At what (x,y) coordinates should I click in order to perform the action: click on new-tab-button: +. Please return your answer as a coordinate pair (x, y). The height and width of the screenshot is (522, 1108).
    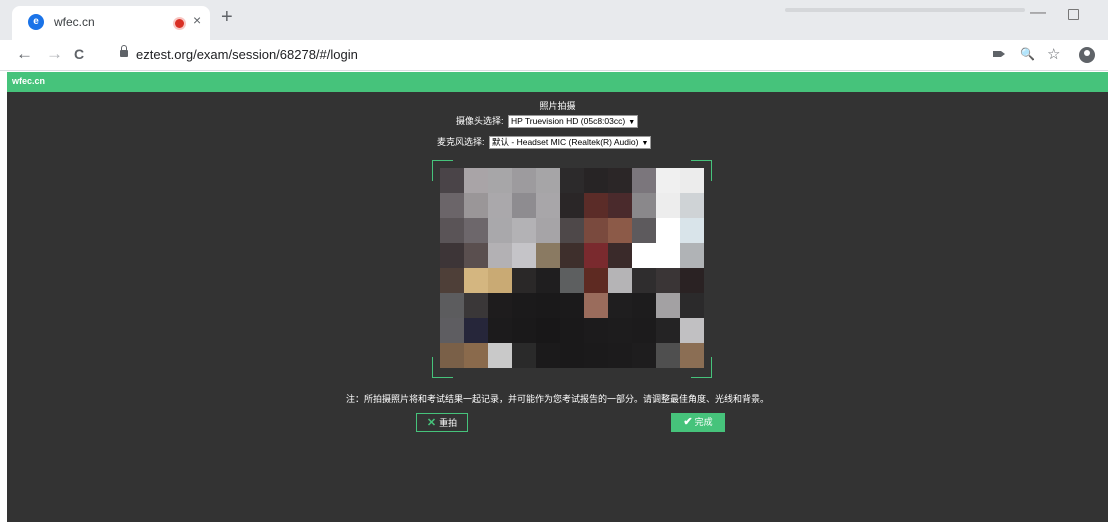
    Looking at the image, I should click on (227, 17).